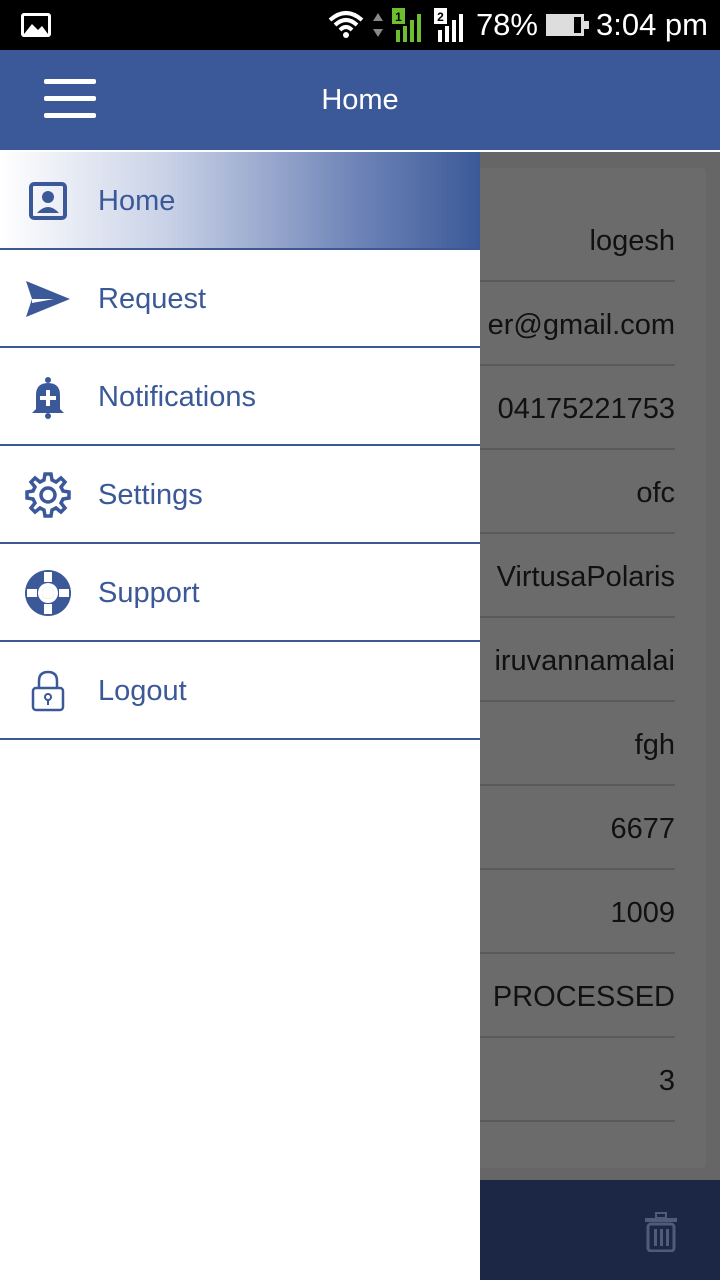 The image size is (720, 1280). I want to click on detail-value: VirtusaPolaris, so click(585, 577).